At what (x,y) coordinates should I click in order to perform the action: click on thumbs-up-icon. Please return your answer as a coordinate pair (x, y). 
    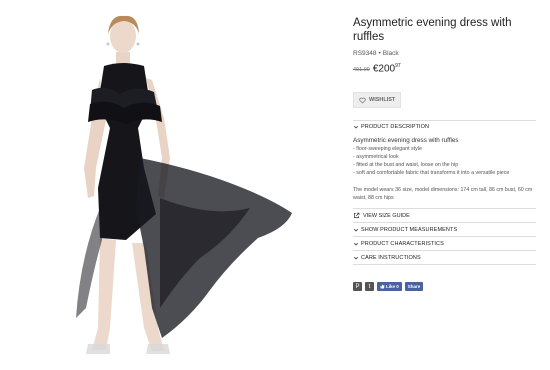
    Looking at the image, I should click on (382, 286).